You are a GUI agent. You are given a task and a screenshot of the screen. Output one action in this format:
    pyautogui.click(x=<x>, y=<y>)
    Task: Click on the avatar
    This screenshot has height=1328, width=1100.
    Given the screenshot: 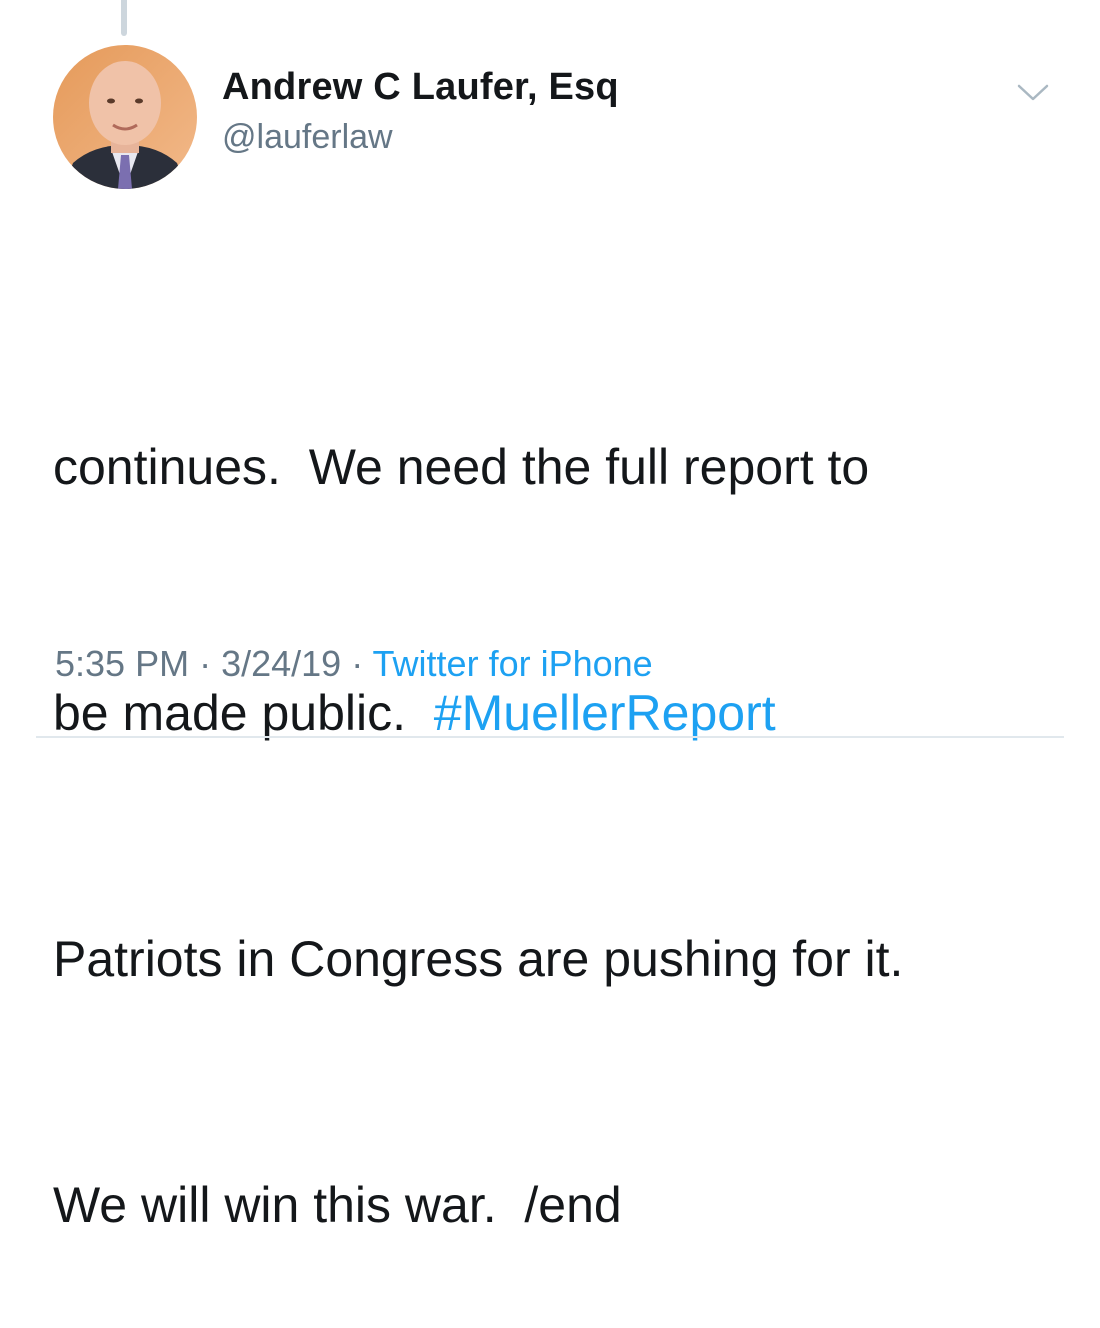 What is the action you would take?
    pyautogui.click(x=125, y=117)
    